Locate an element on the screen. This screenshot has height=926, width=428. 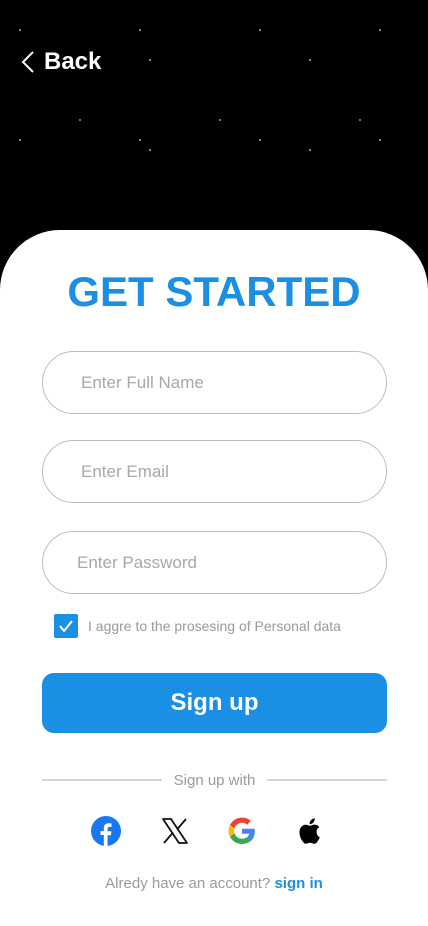
google-button is located at coordinates (242, 831).